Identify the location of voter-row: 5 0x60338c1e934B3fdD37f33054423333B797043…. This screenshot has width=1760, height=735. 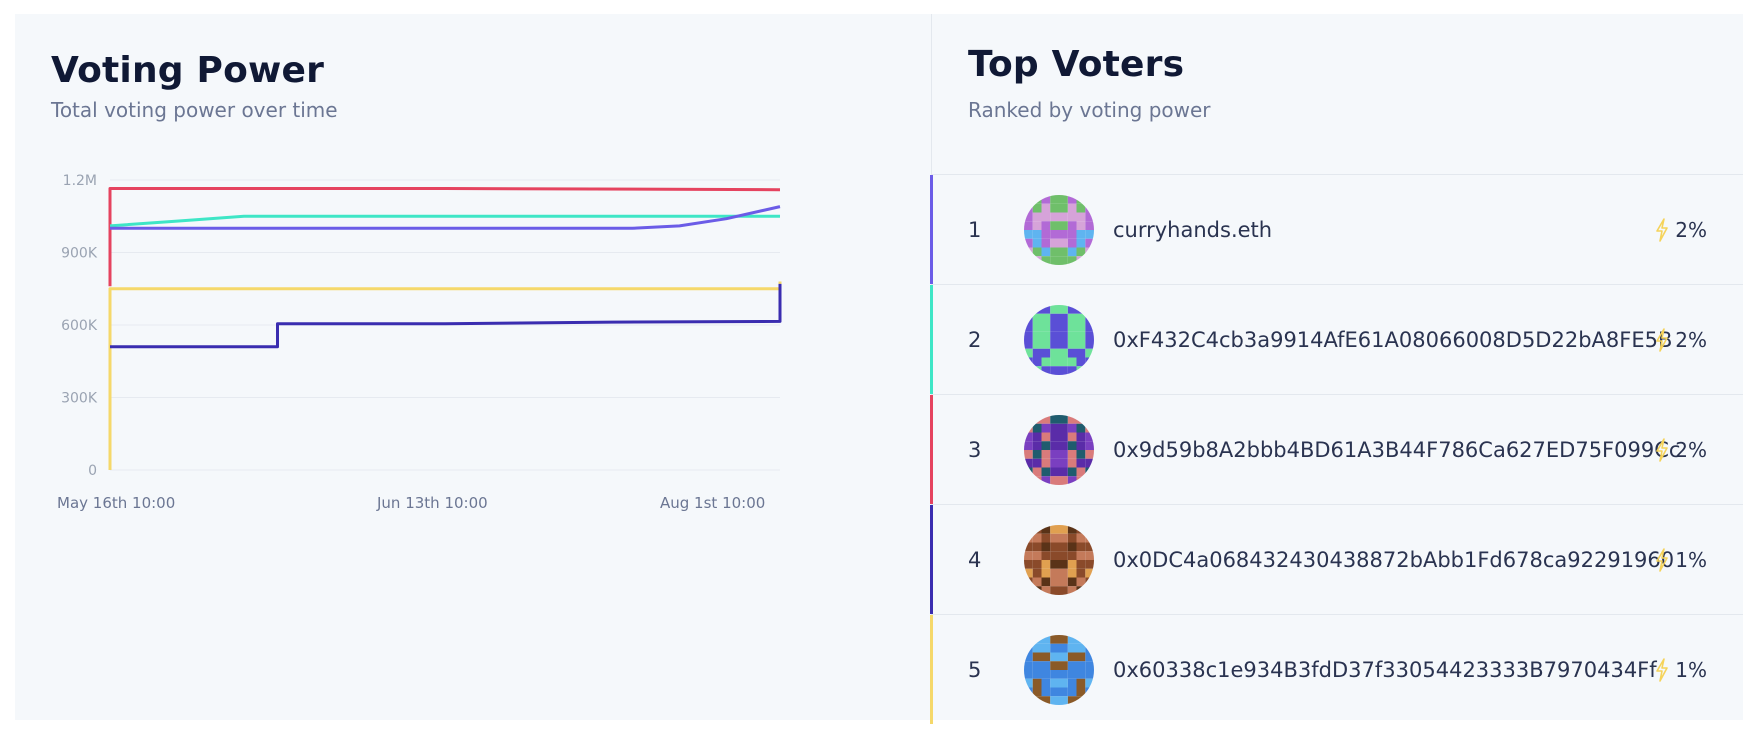
(1336, 669).